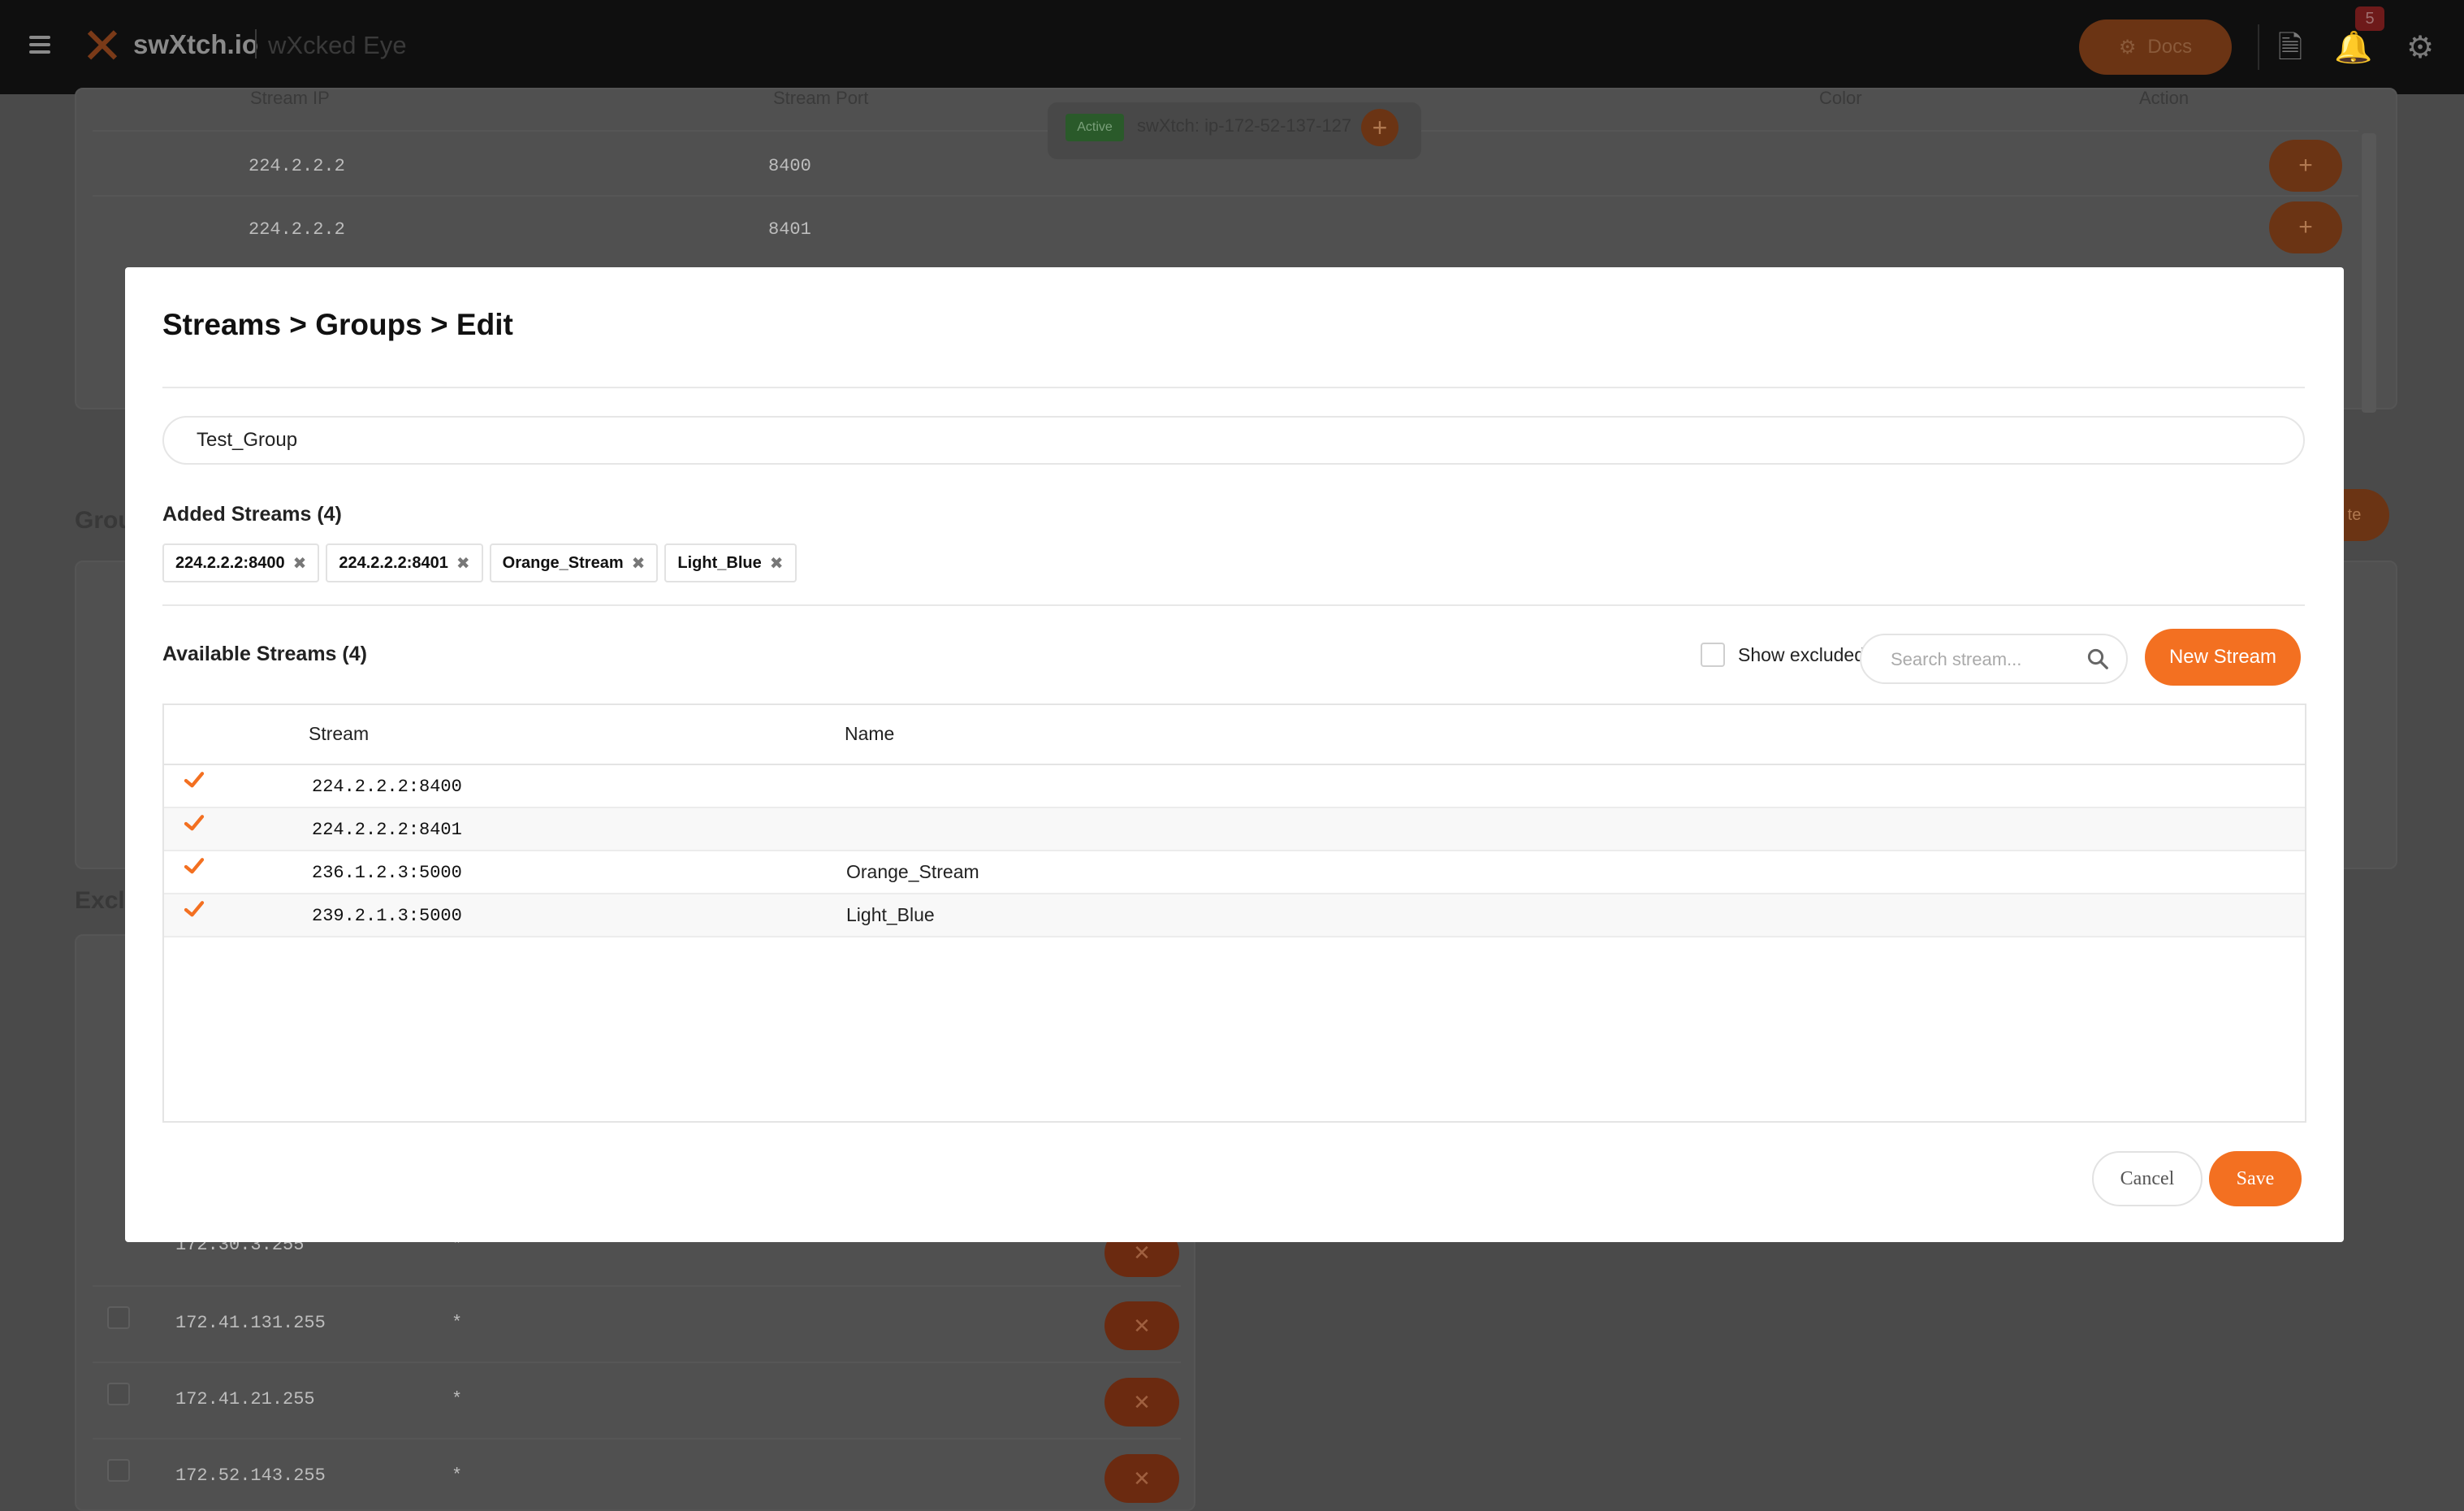 The width and height of the screenshot is (2464, 1511). Describe the element at coordinates (890, 914) in the screenshot. I see `name-cell: Light_Blue` at that location.